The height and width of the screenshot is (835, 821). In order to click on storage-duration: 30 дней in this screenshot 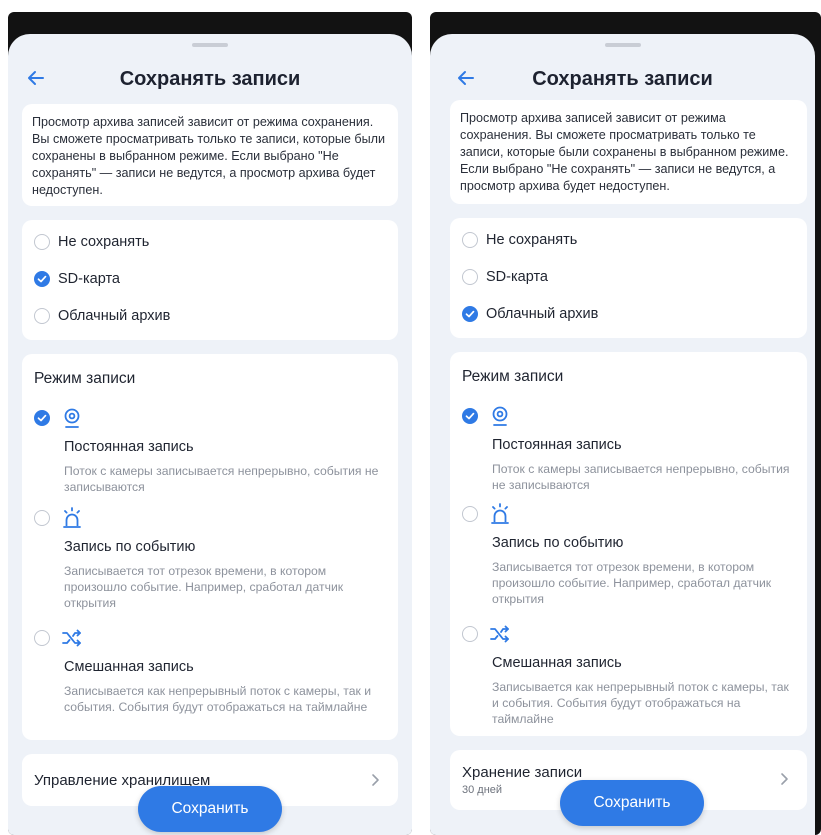, I will do `click(482, 790)`.